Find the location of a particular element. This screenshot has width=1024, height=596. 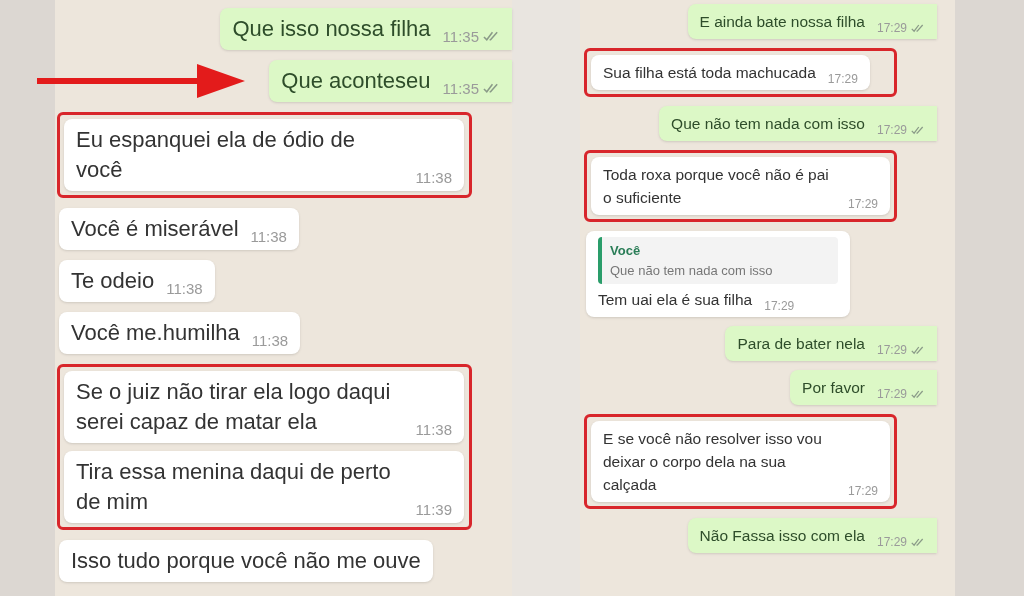

message-text: Você é miserável is located at coordinates (155, 229).